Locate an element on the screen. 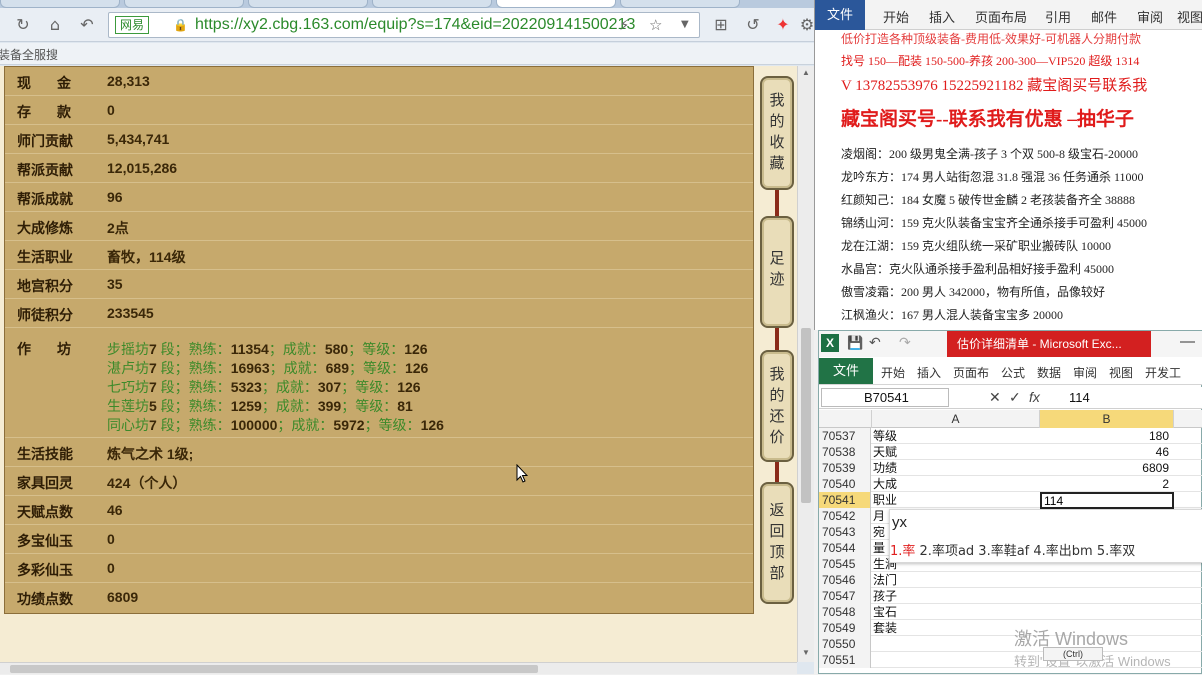  cell-b: 6809 is located at coordinates (1107, 468).